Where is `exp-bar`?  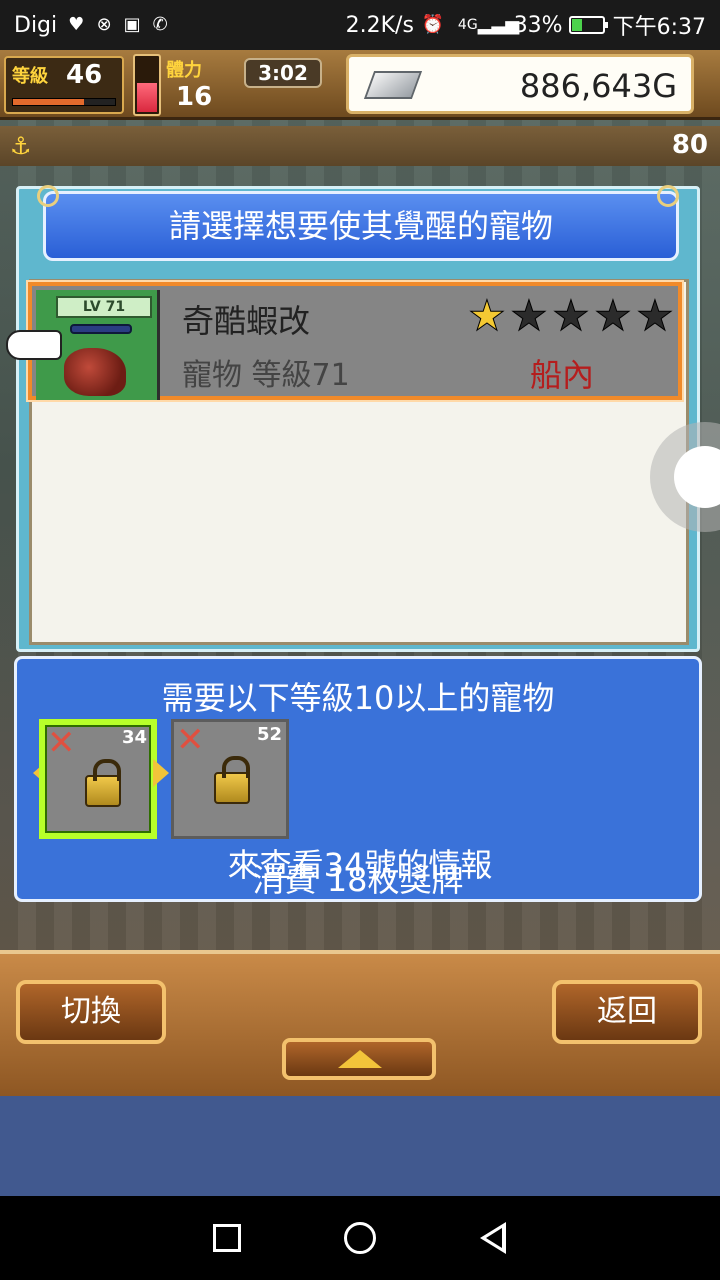 exp-bar is located at coordinates (64, 102).